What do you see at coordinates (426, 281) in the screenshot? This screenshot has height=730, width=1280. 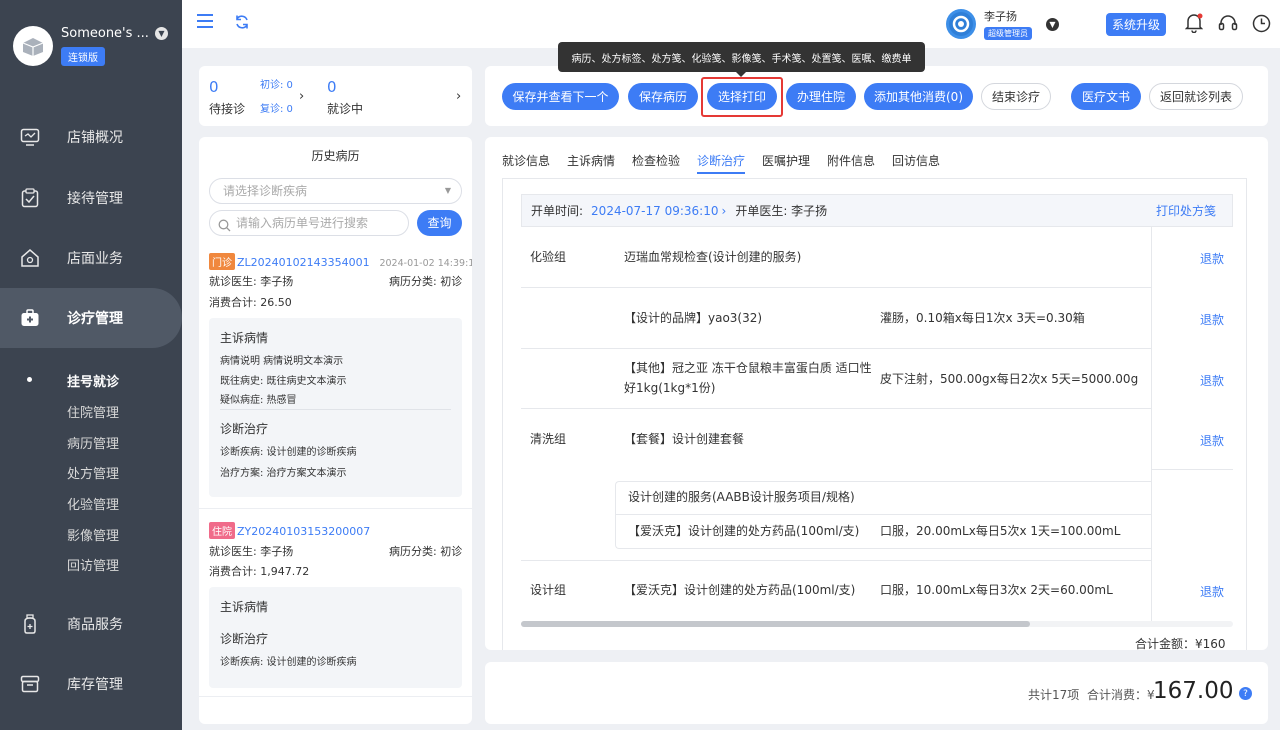 I see `record-category: 病历分类: 初诊` at bounding box center [426, 281].